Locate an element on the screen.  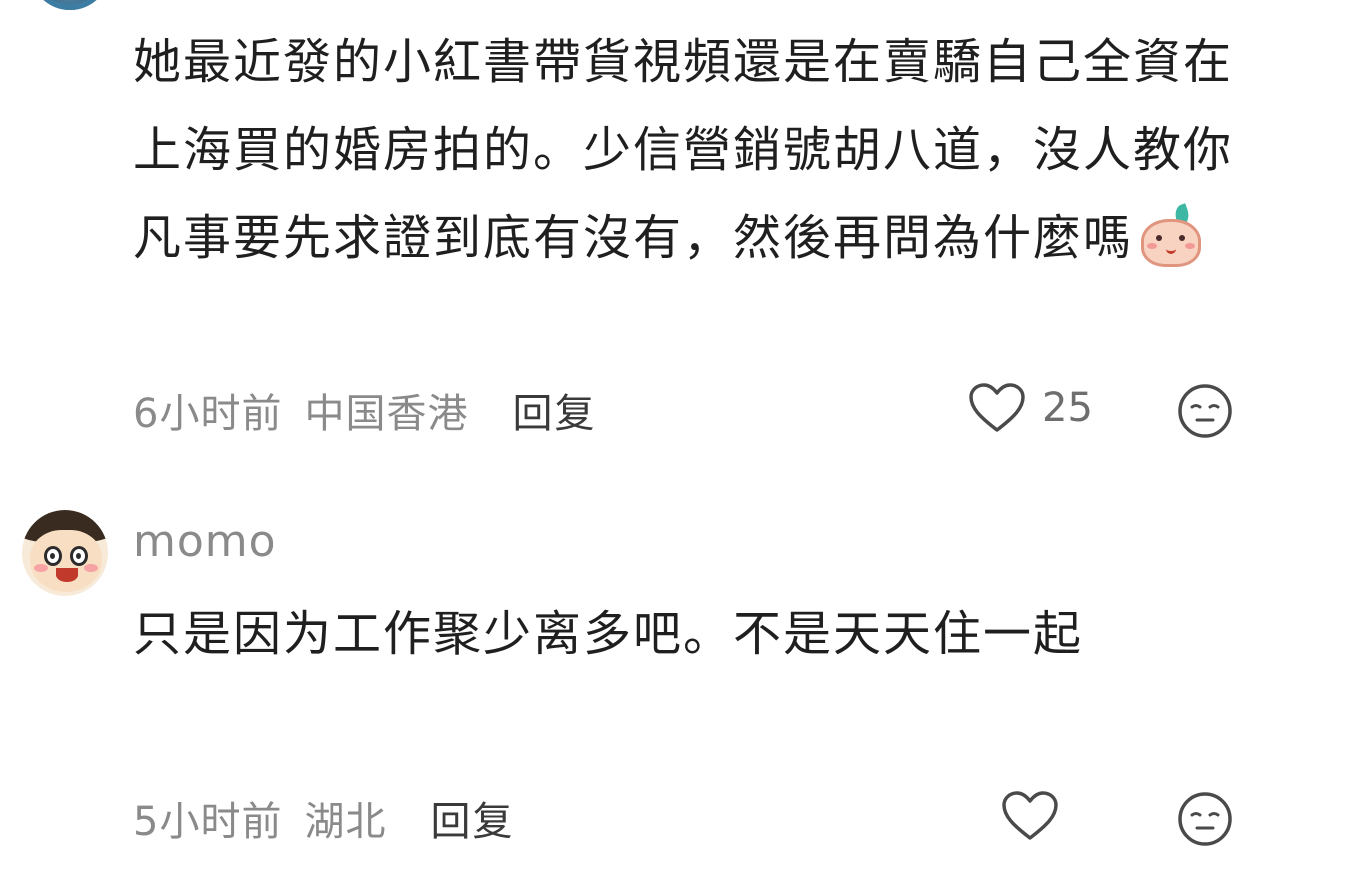
commenter-avatar-top is located at coordinates (70, 5).